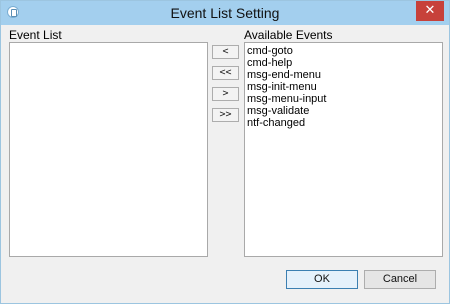  What do you see at coordinates (343, 63) in the screenshot?
I see `list-item: cmd-help` at bounding box center [343, 63].